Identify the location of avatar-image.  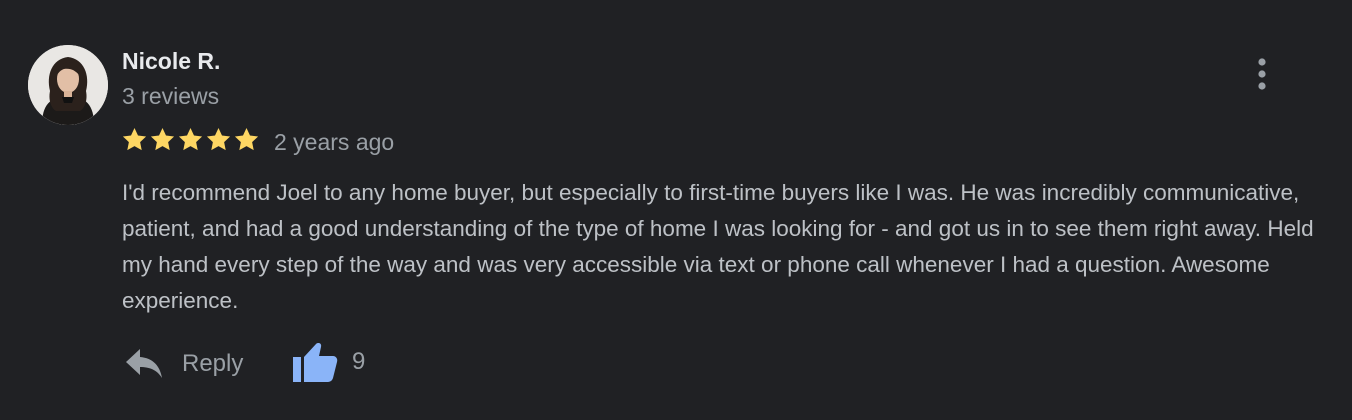
(68, 85).